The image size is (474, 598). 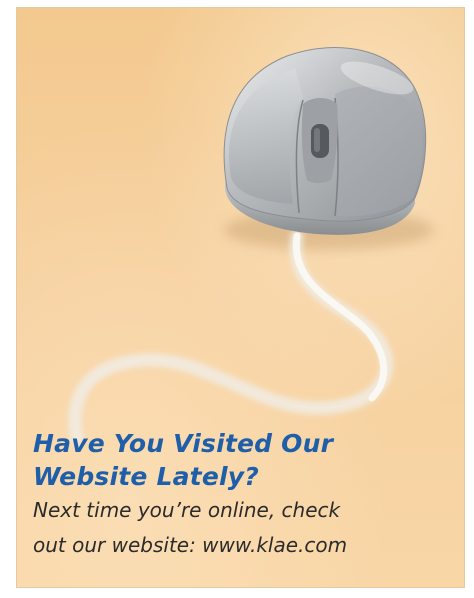 I want to click on headline: Have You Visited Our Website Lately?, so click(x=243, y=460).